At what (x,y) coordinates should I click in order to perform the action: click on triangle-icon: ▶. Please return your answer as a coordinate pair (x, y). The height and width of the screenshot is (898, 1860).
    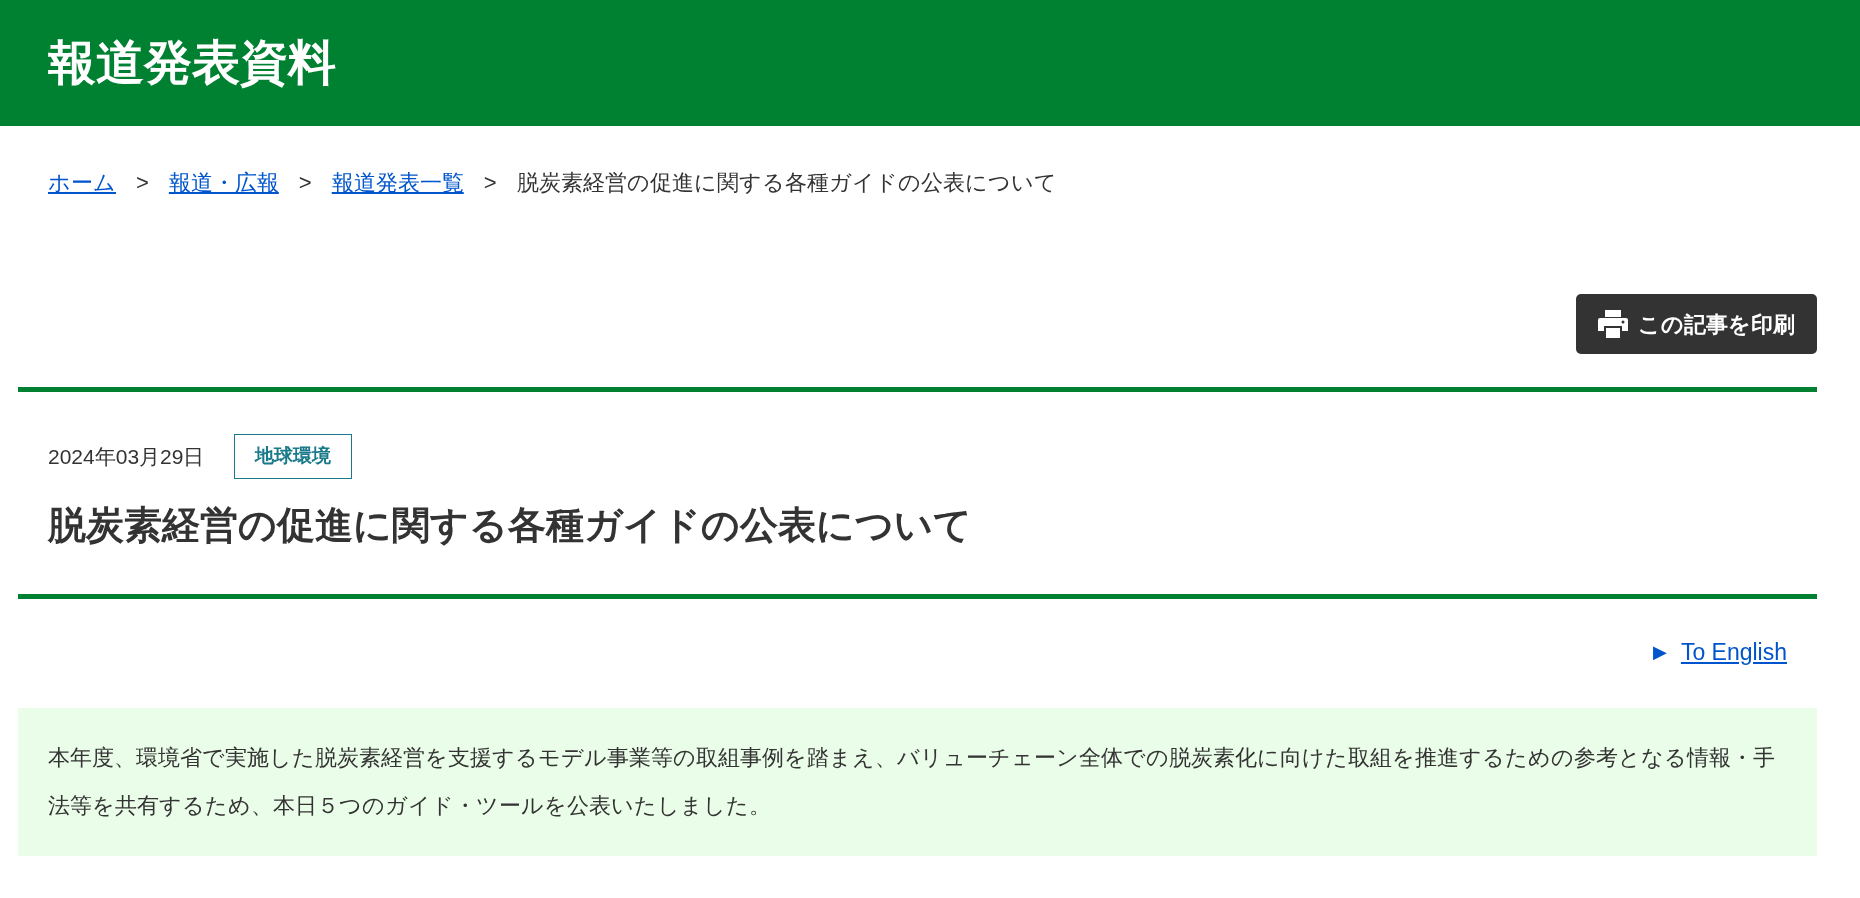
    Looking at the image, I should click on (1659, 652).